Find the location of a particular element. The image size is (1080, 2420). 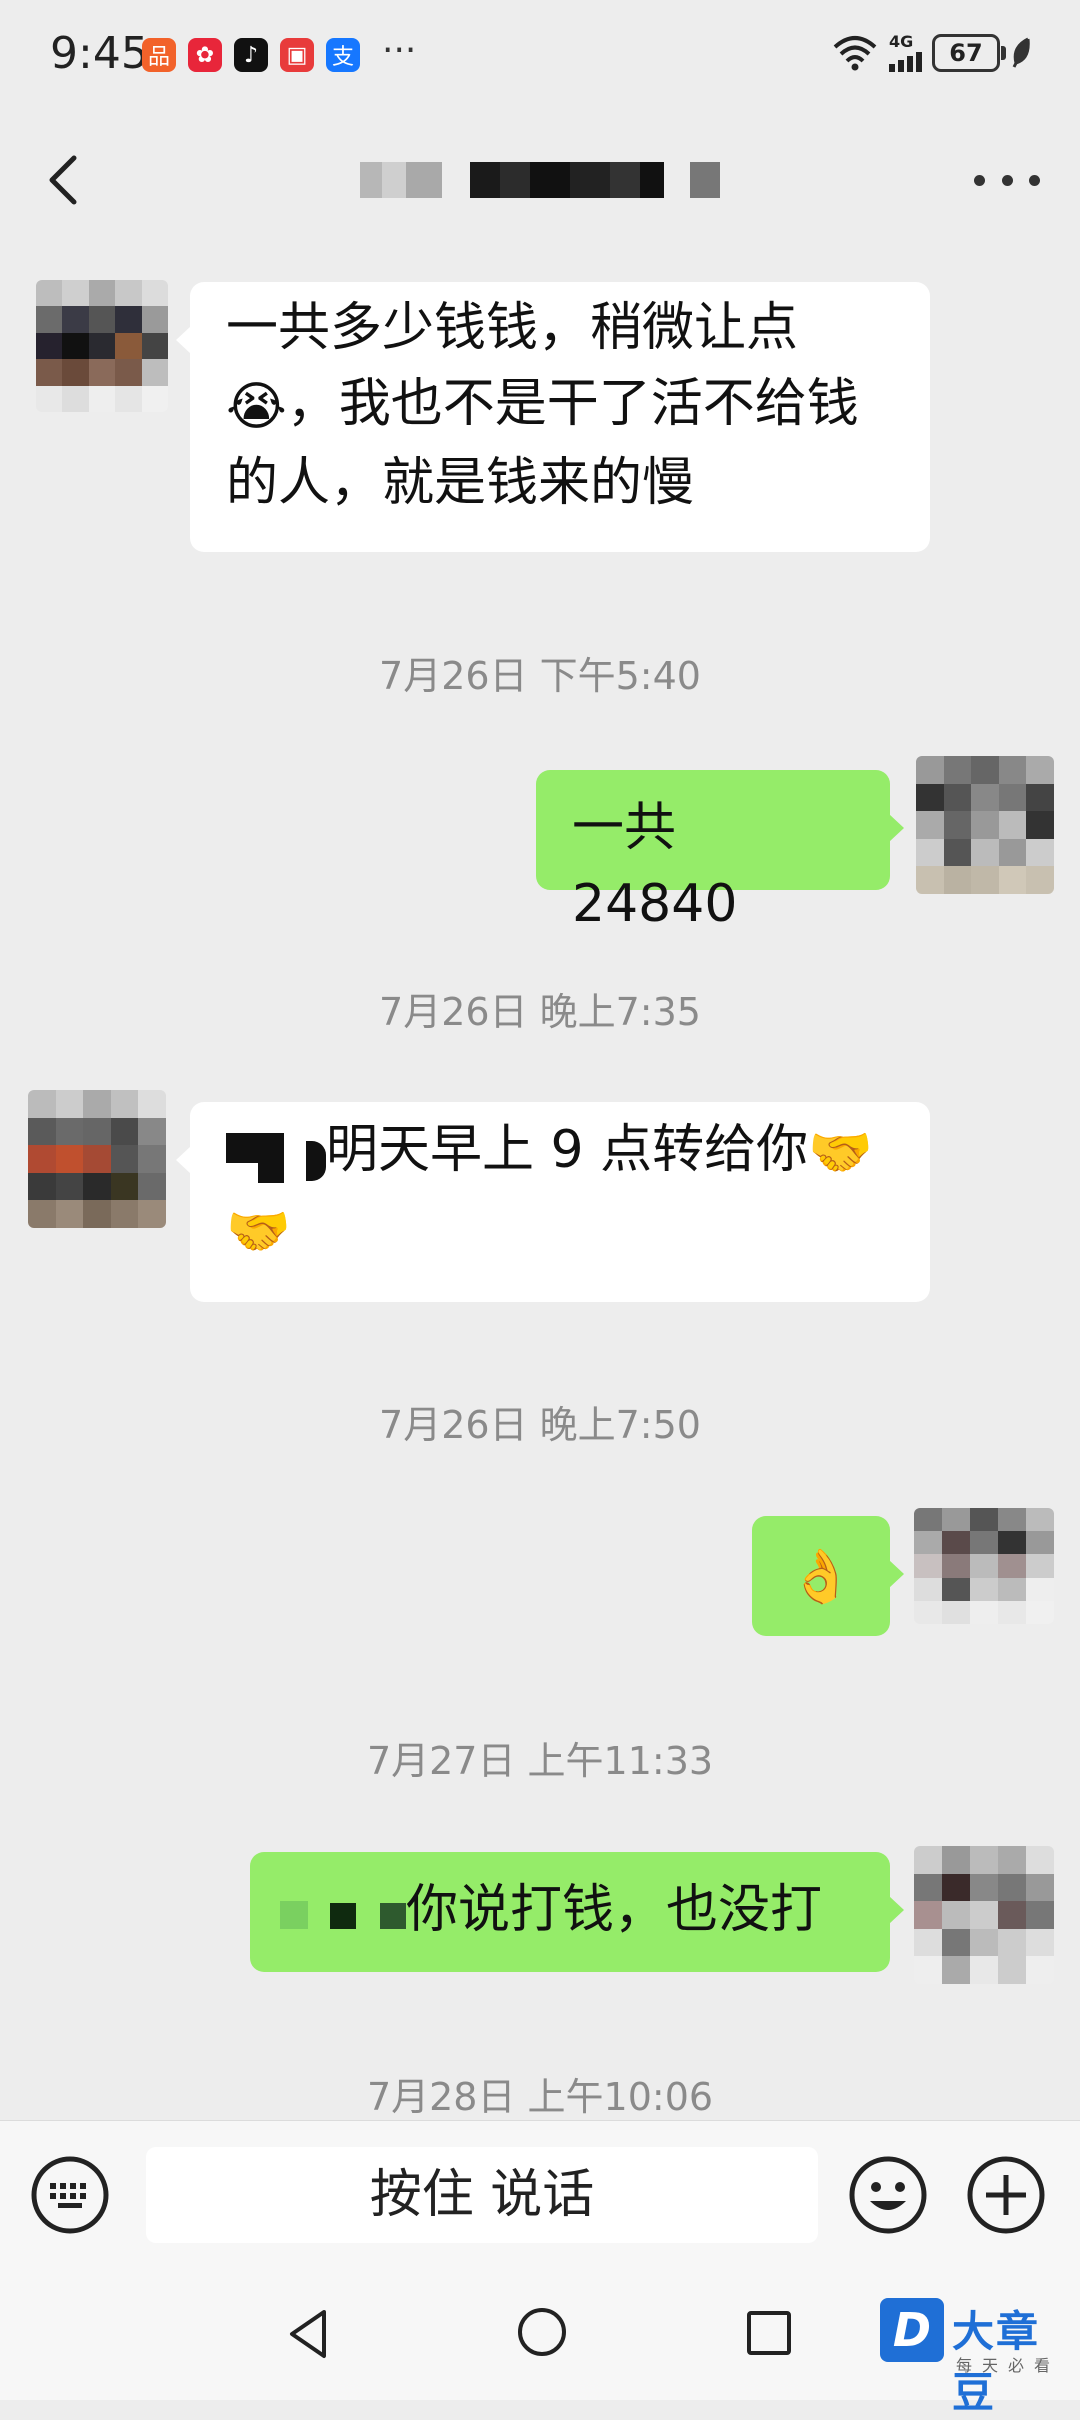

tiktok-icon: ♪ is located at coordinates (251, 55).